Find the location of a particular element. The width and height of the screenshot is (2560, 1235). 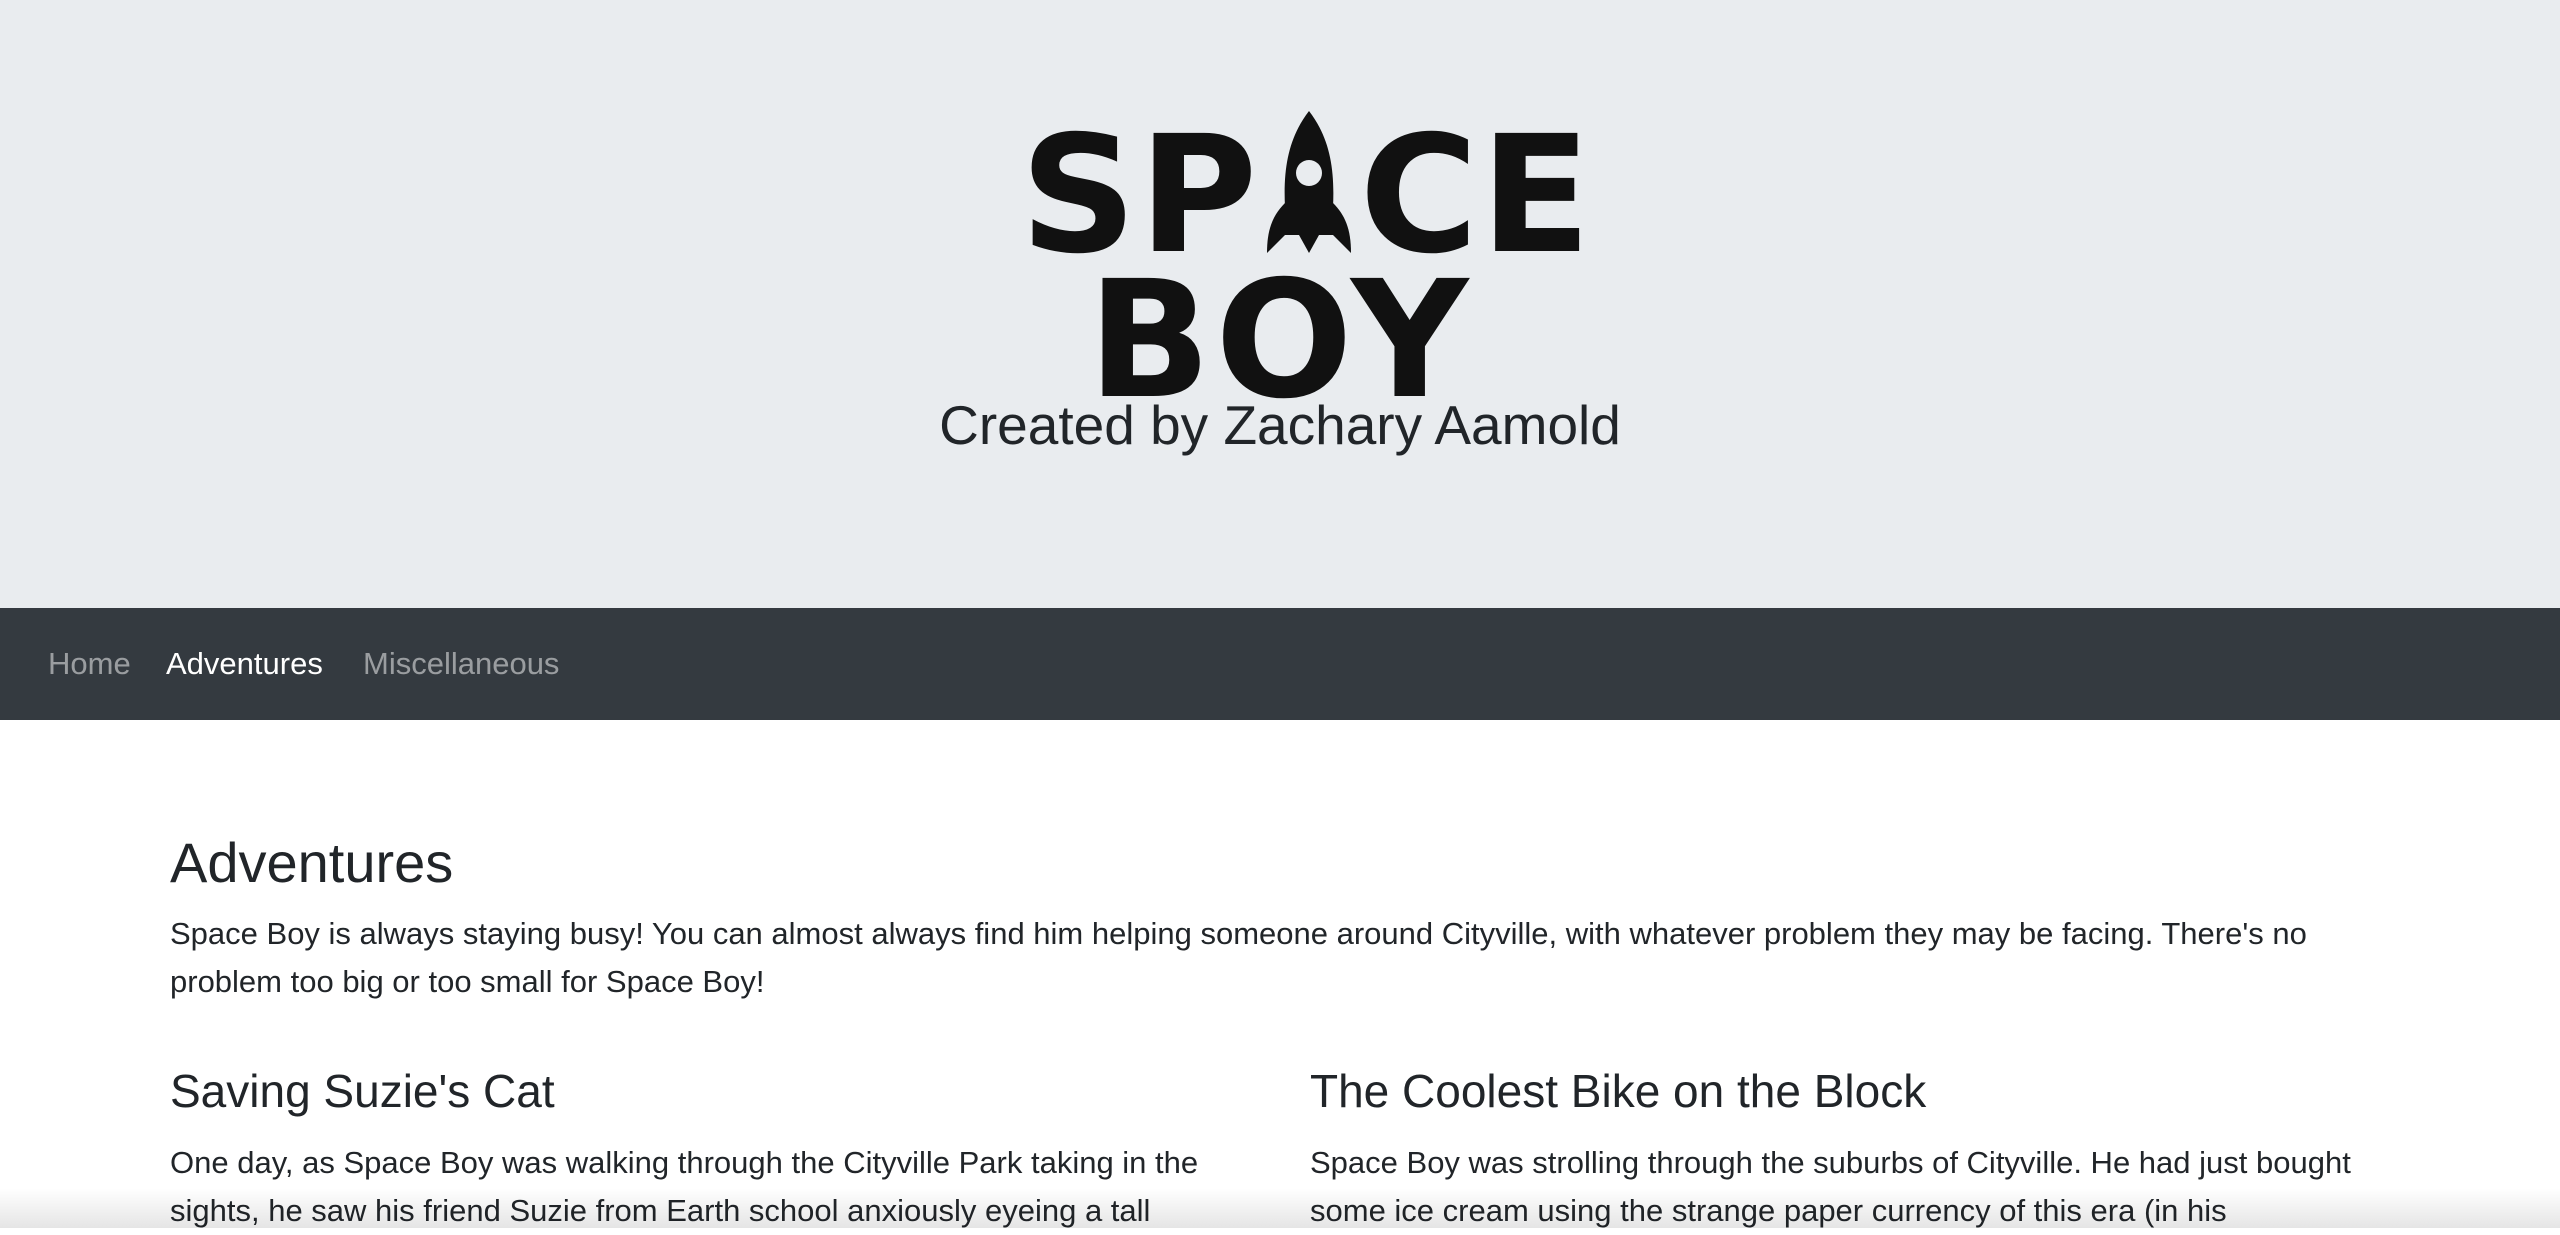

nav-link-home: Home is located at coordinates (89, 664).